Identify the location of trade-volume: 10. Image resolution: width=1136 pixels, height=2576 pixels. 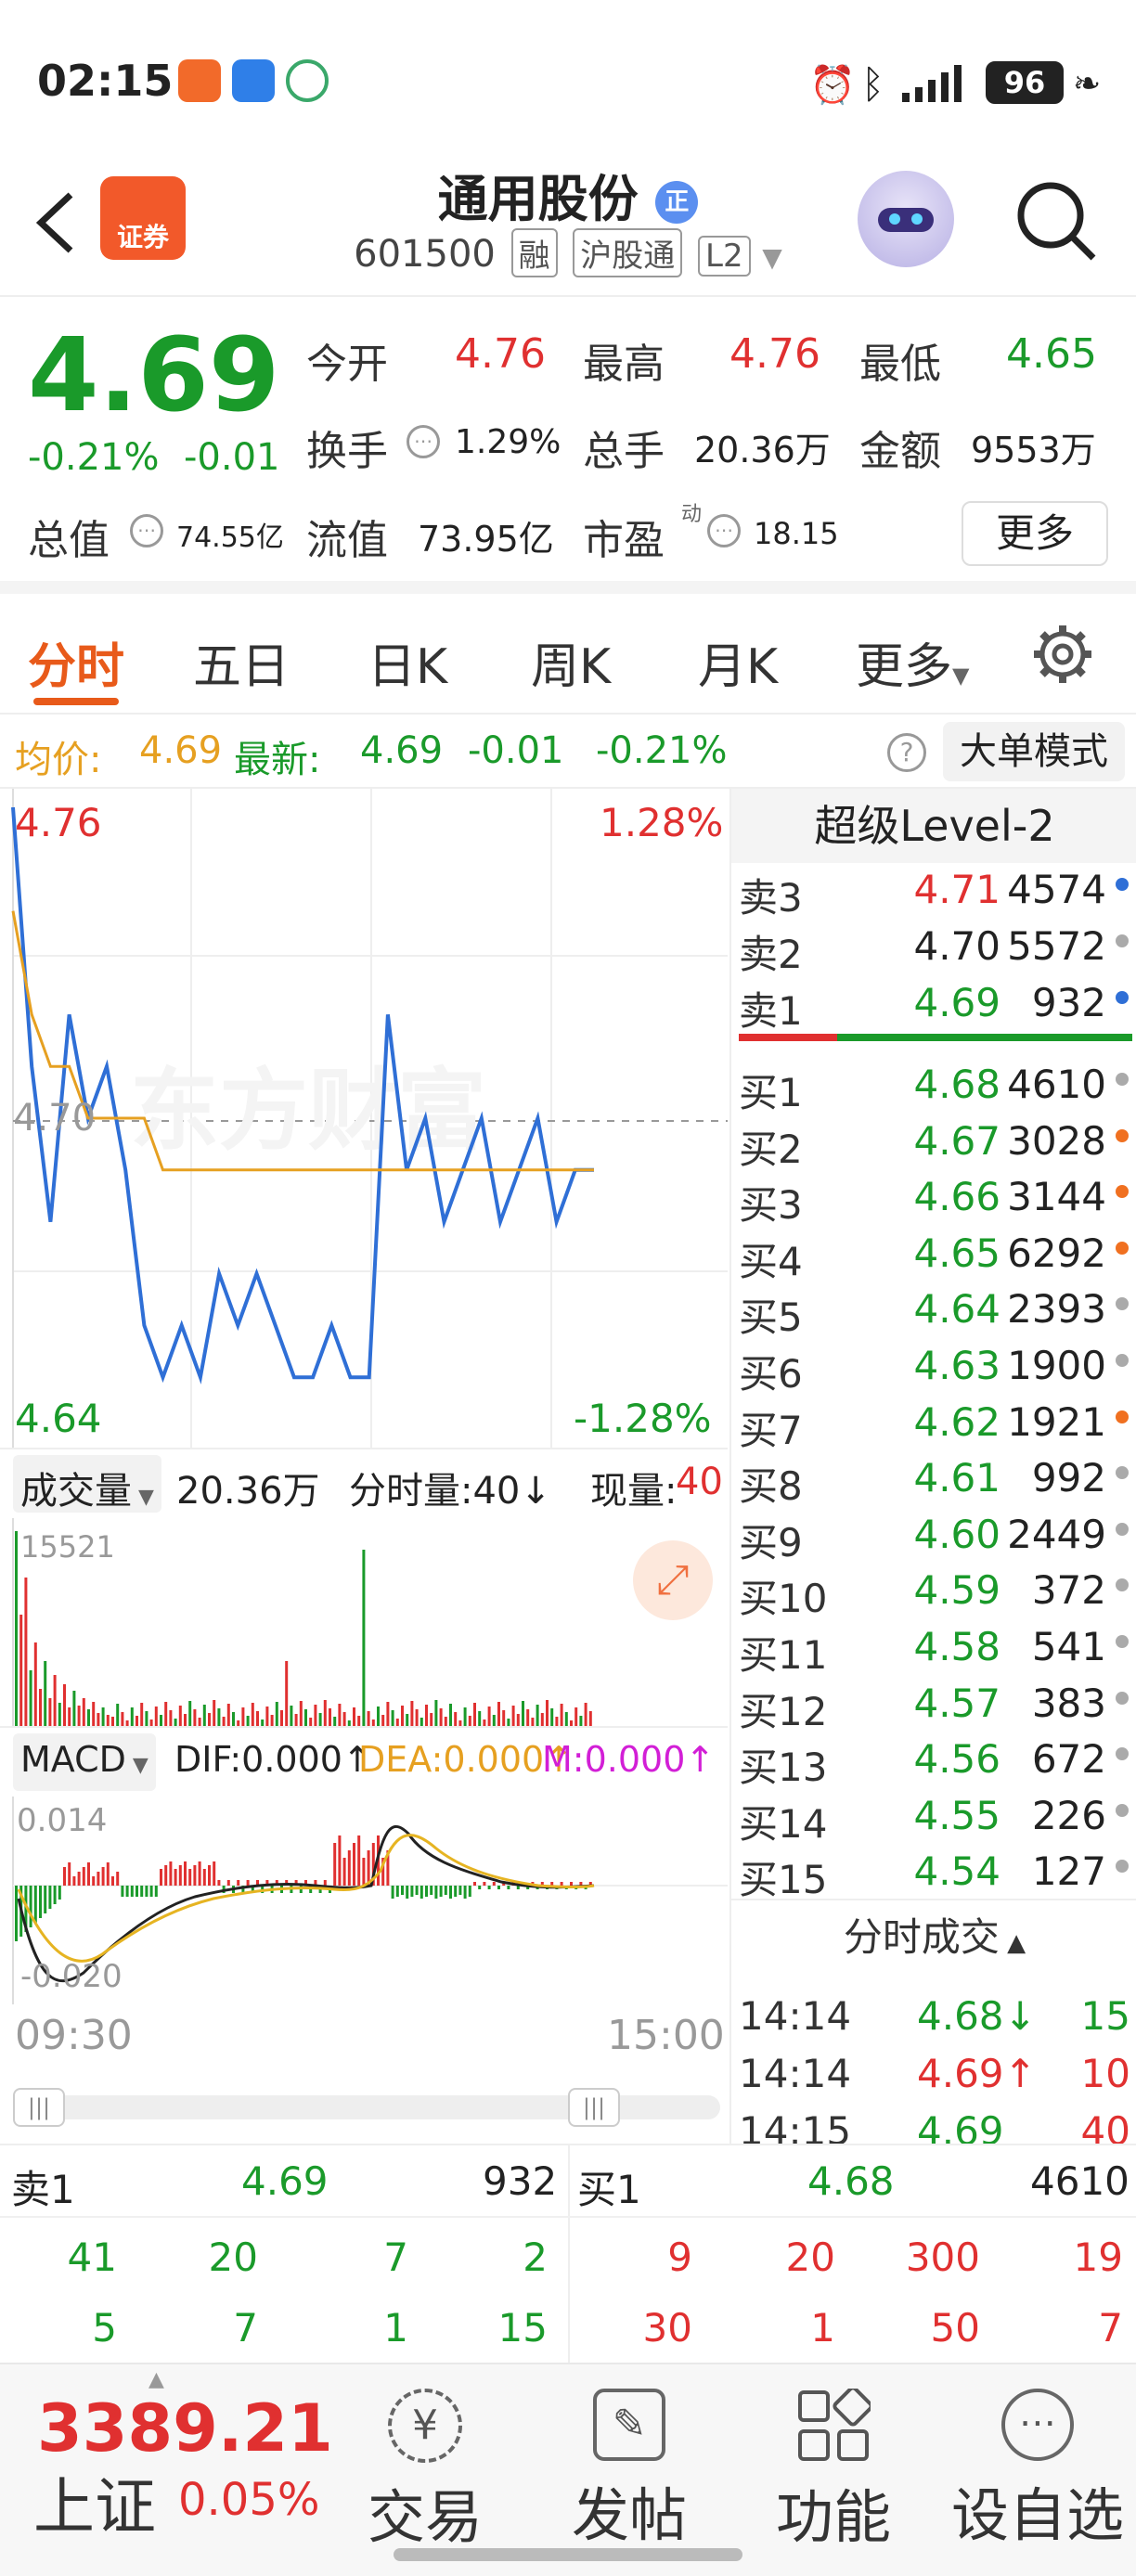
(1105, 2073).